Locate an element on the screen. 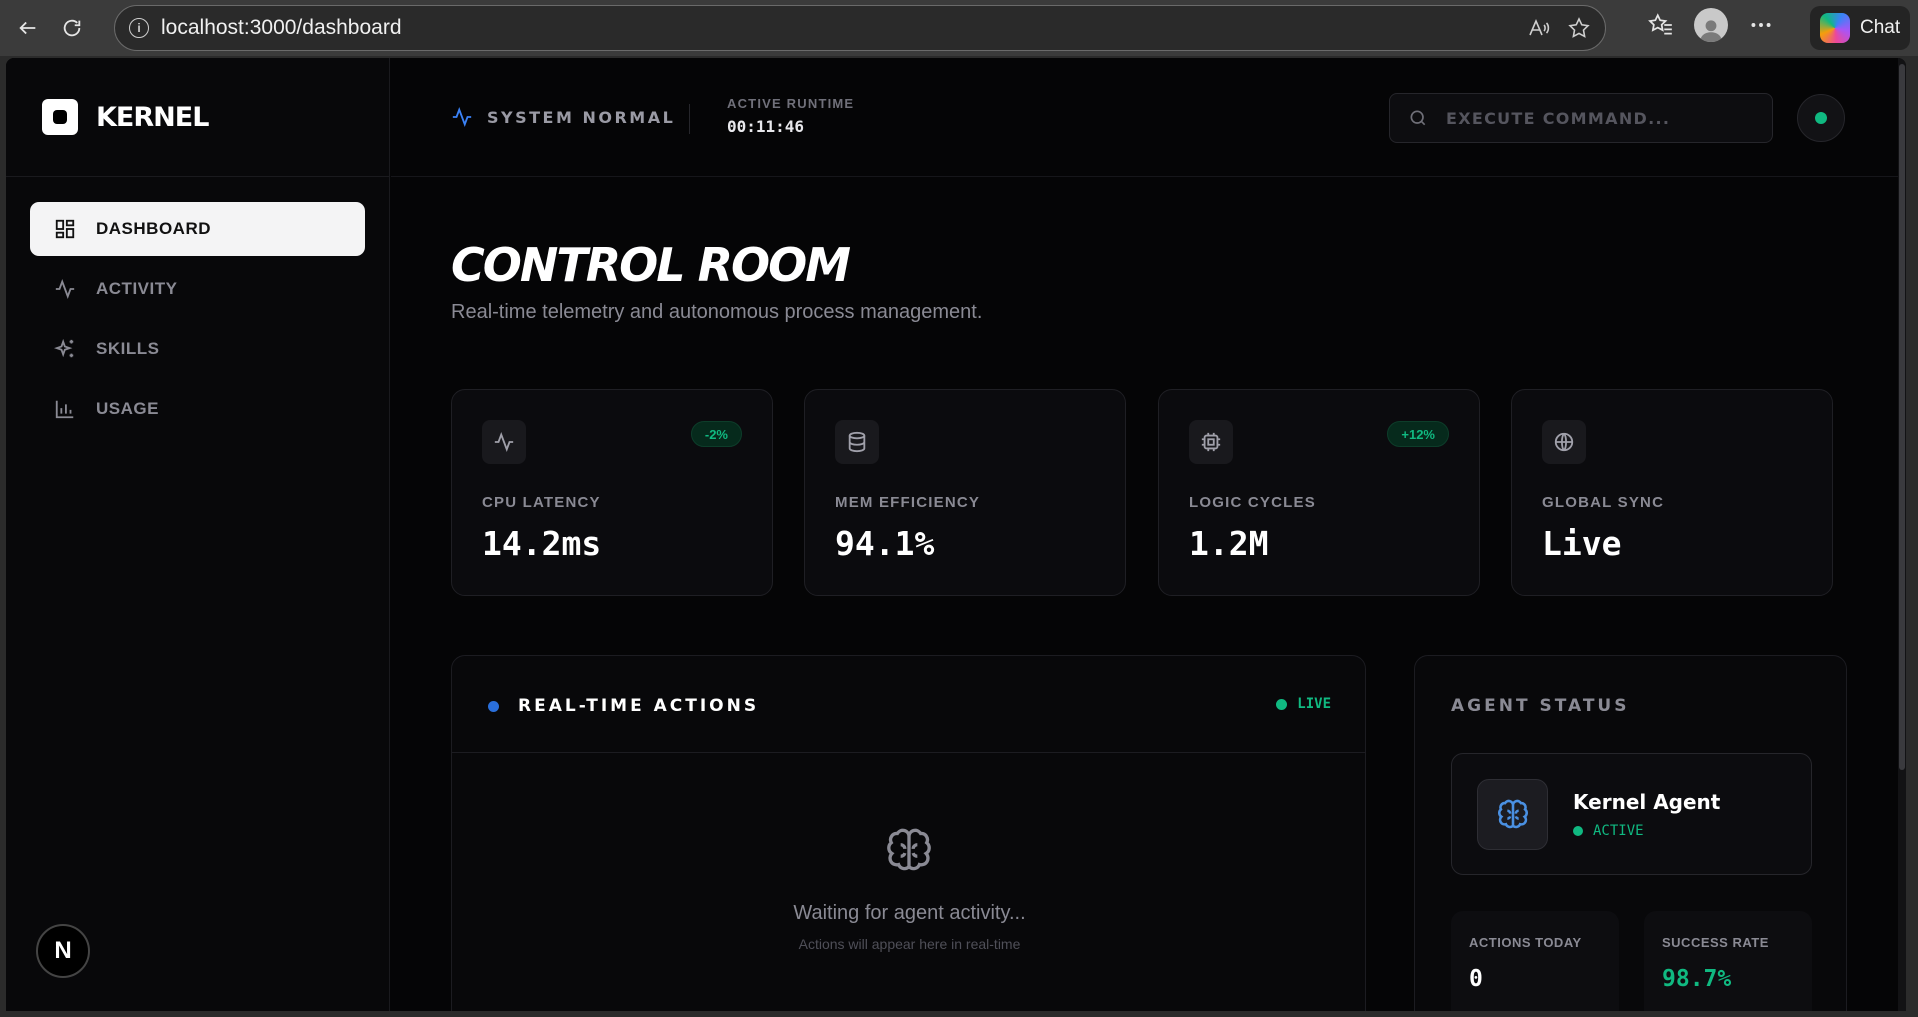 The width and height of the screenshot is (1918, 1017). sidebar-item-label: USAGE is located at coordinates (127, 408).